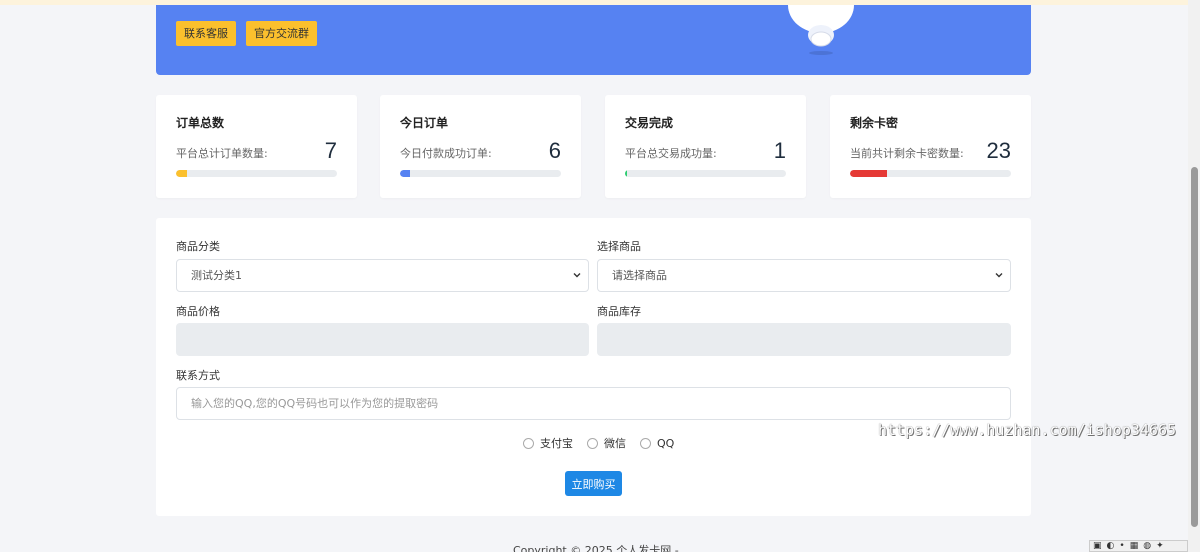 The image size is (1200, 552). Describe the element at coordinates (779, 150) in the screenshot. I see `stat-value: 1` at that location.